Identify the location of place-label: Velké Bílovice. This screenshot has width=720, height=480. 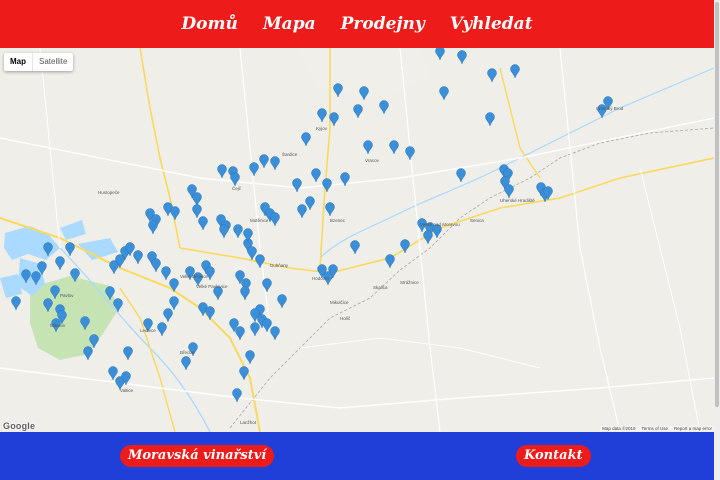
(194, 276).